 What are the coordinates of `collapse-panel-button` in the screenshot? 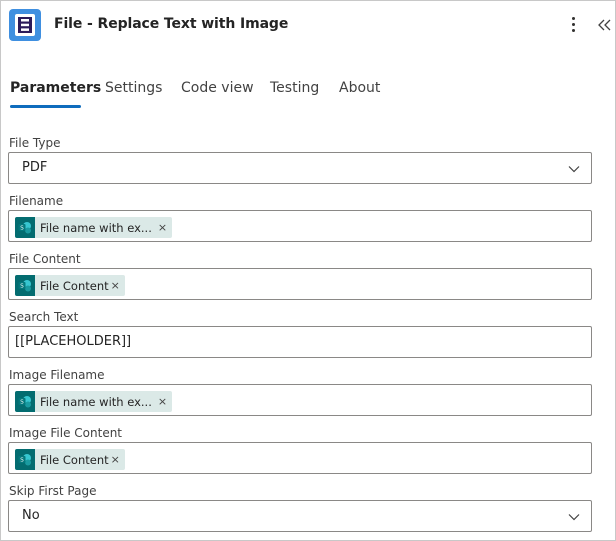 It's located at (604, 25).